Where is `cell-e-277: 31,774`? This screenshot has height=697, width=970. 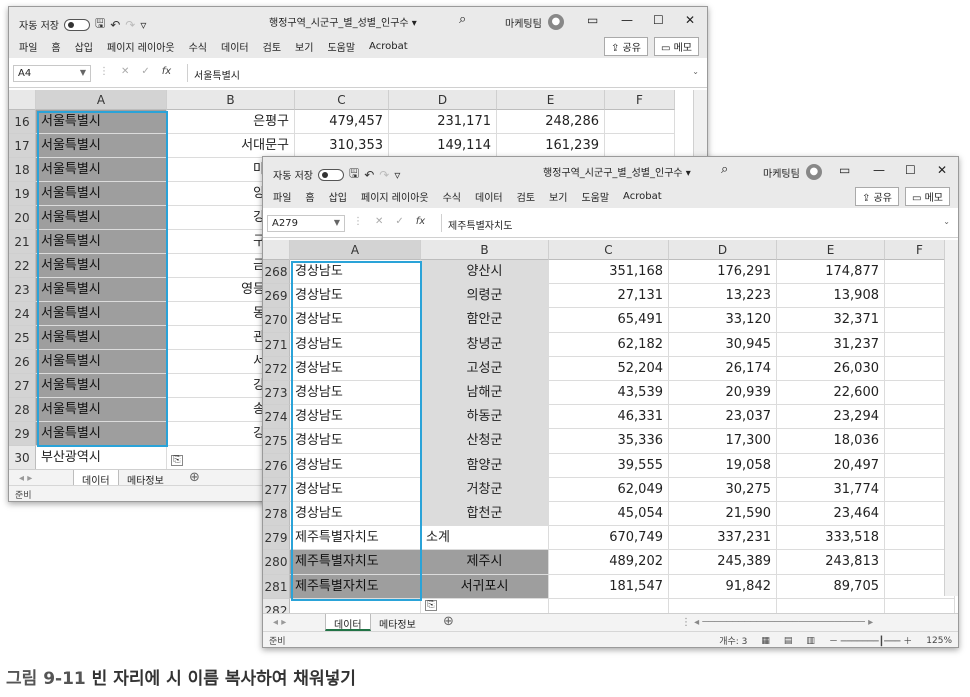 cell-e-277: 31,774 is located at coordinates (831, 489).